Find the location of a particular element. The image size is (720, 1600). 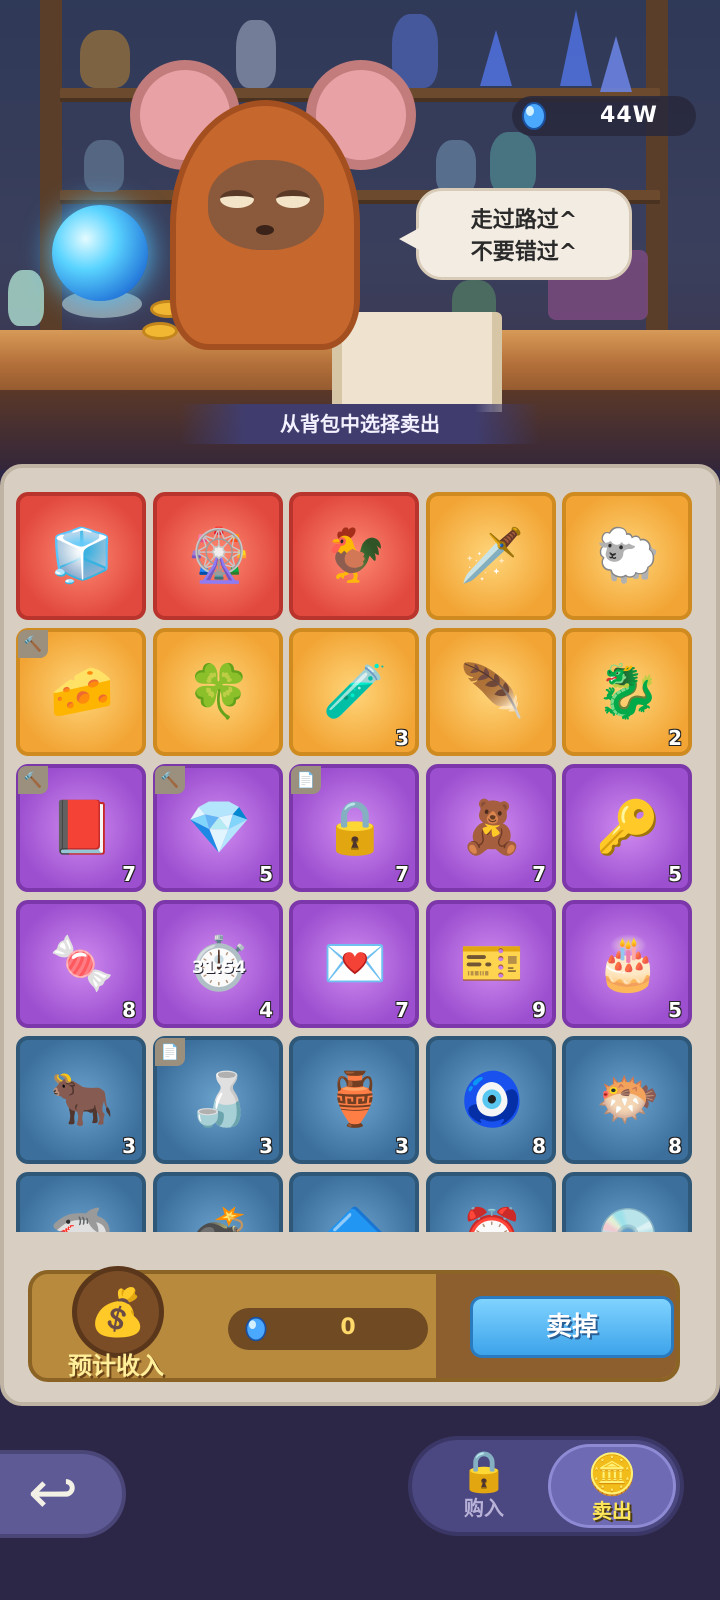

inventory-slot: 💌 7 is located at coordinates (354, 964).